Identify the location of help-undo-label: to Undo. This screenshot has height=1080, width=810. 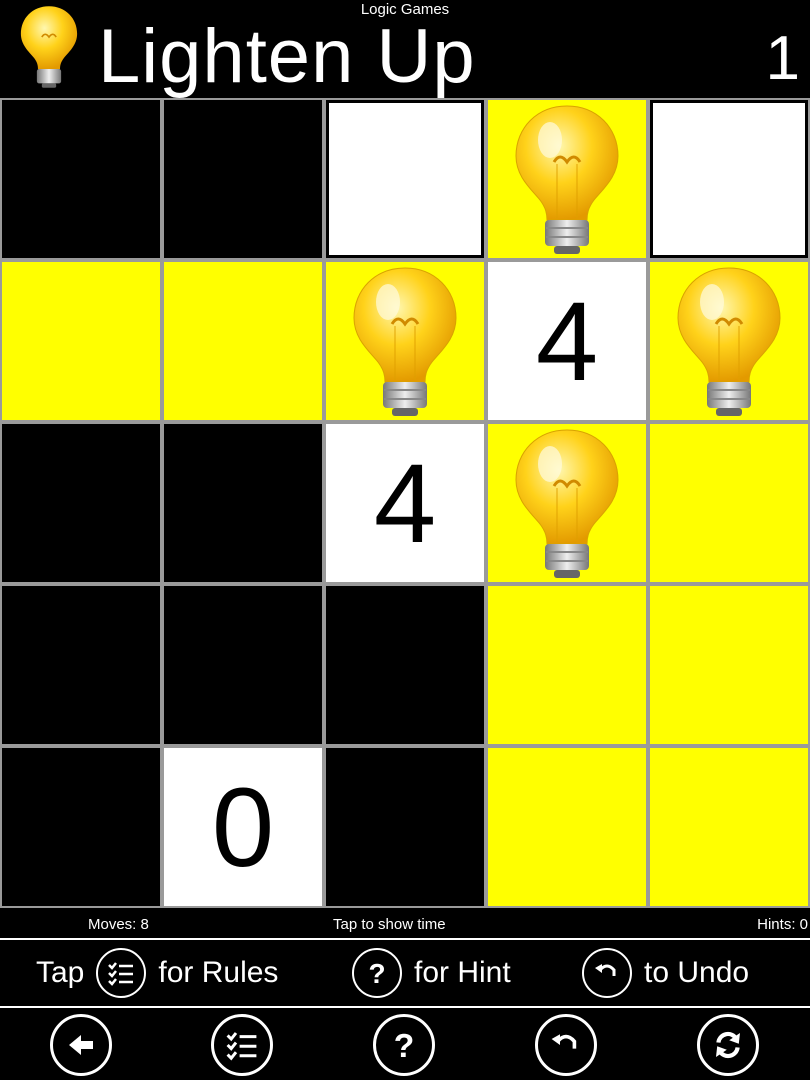
(697, 972).